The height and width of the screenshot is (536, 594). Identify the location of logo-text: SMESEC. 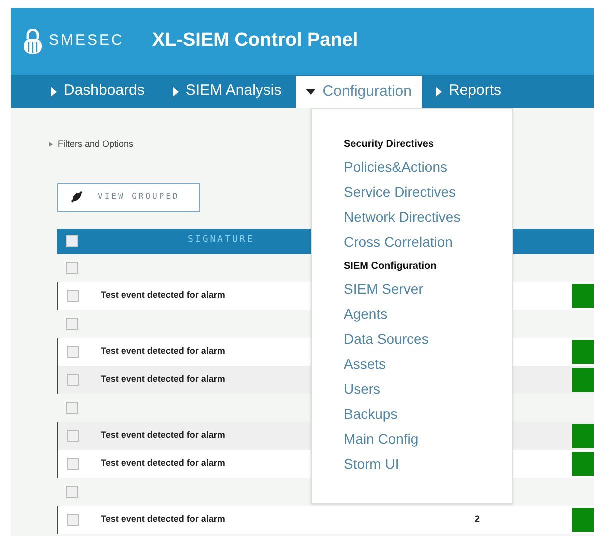
(86, 41).